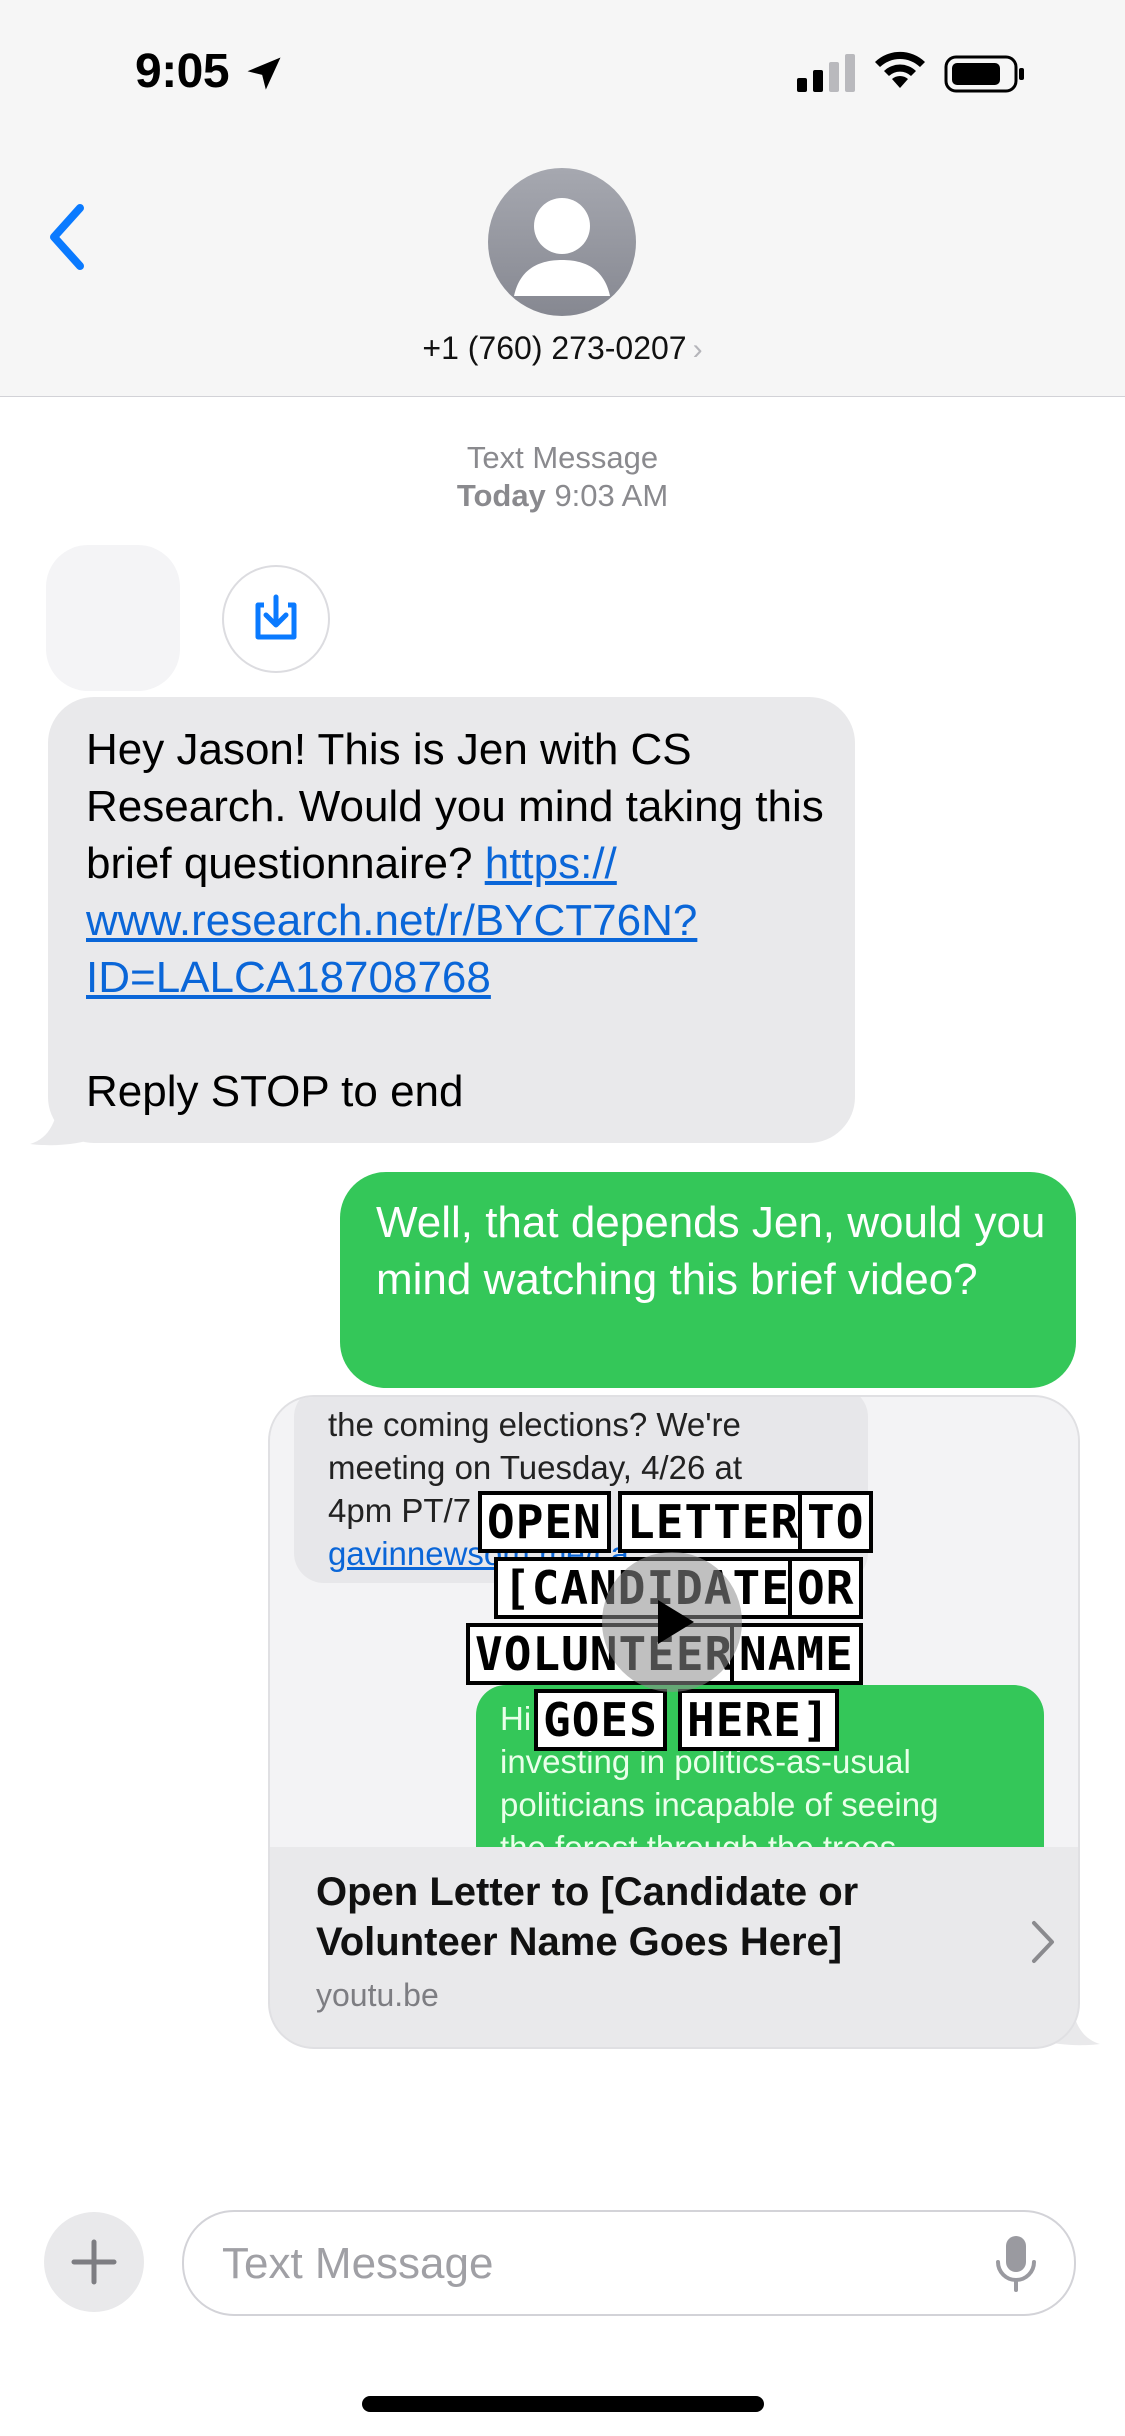 The image size is (1125, 2436). What do you see at coordinates (544, 1522) in the screenshot?
I see `overlay-word: OPEN` at bounding box center [544, 1522].